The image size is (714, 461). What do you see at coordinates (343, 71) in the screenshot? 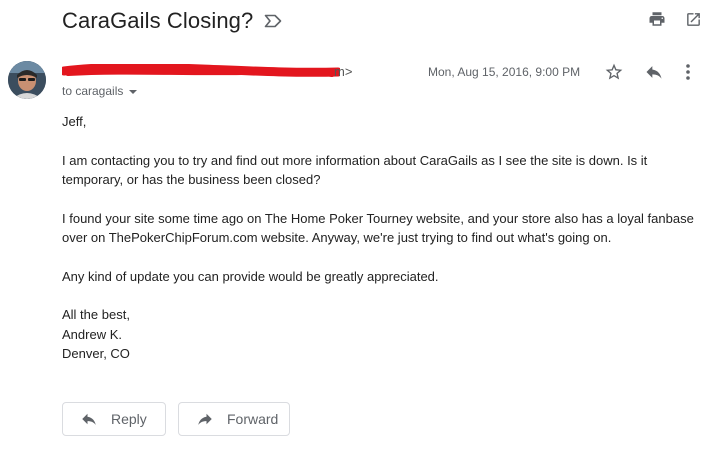
I see `sender-email-tail: m>` at bounding box center [343, 71].